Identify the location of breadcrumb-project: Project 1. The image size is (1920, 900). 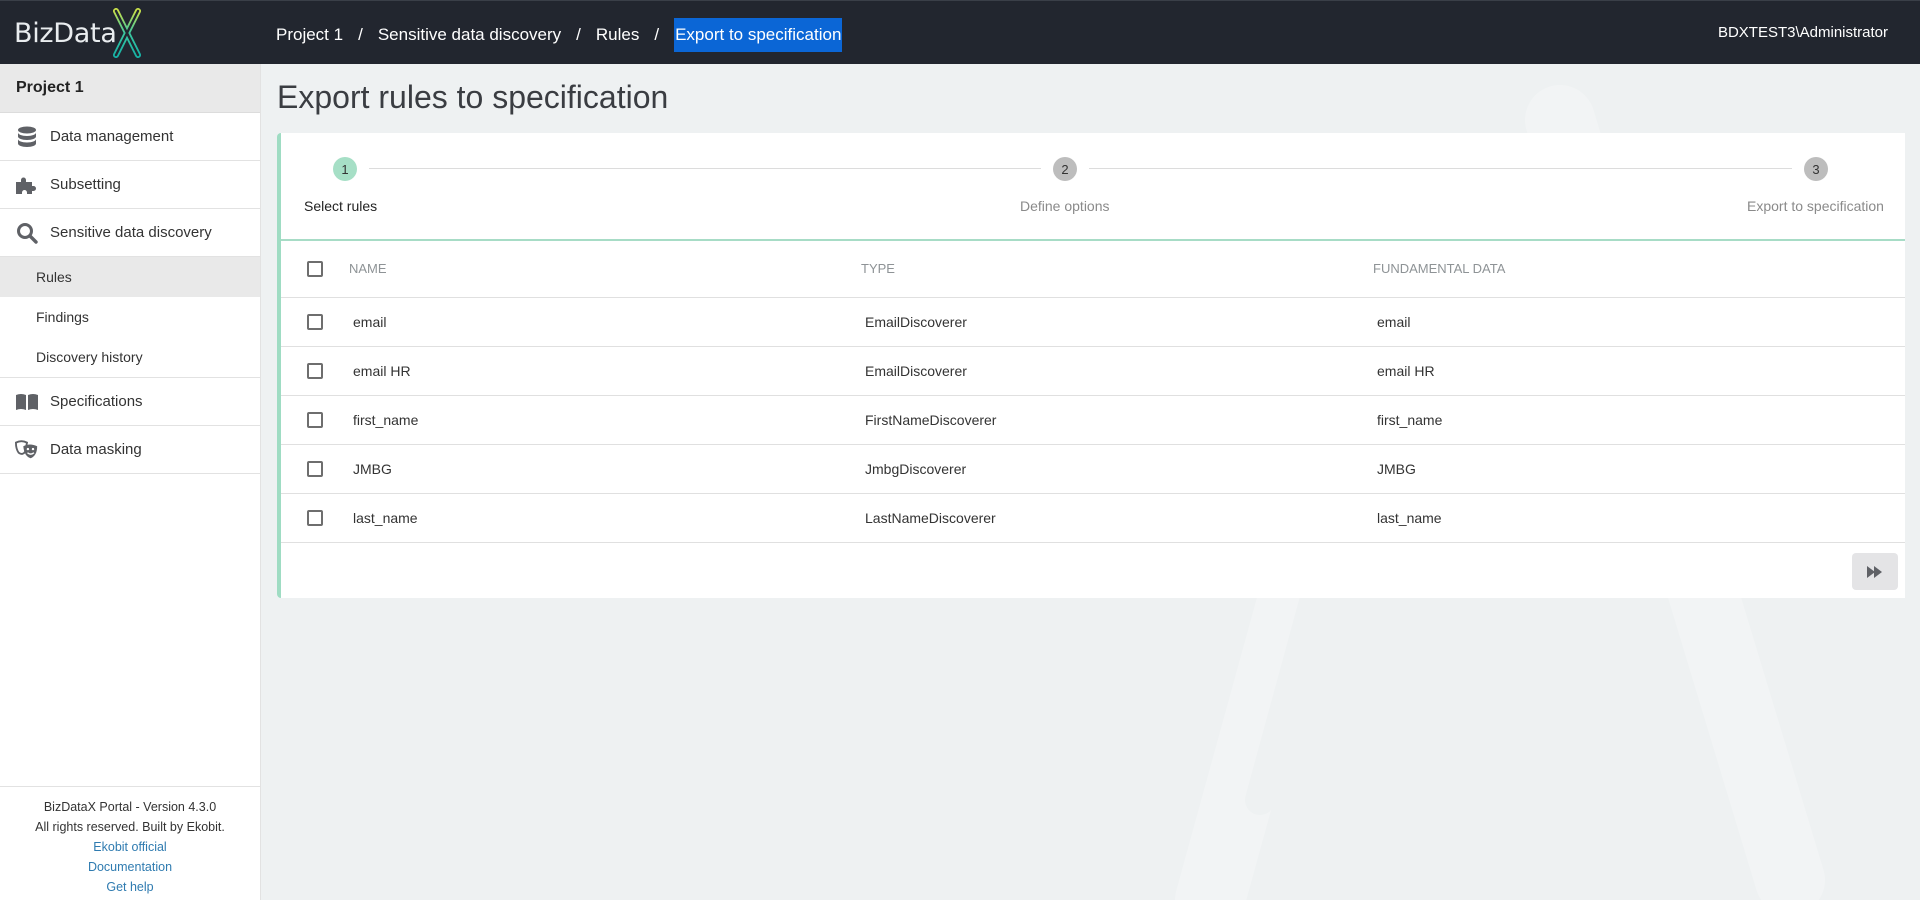
(309, 35).